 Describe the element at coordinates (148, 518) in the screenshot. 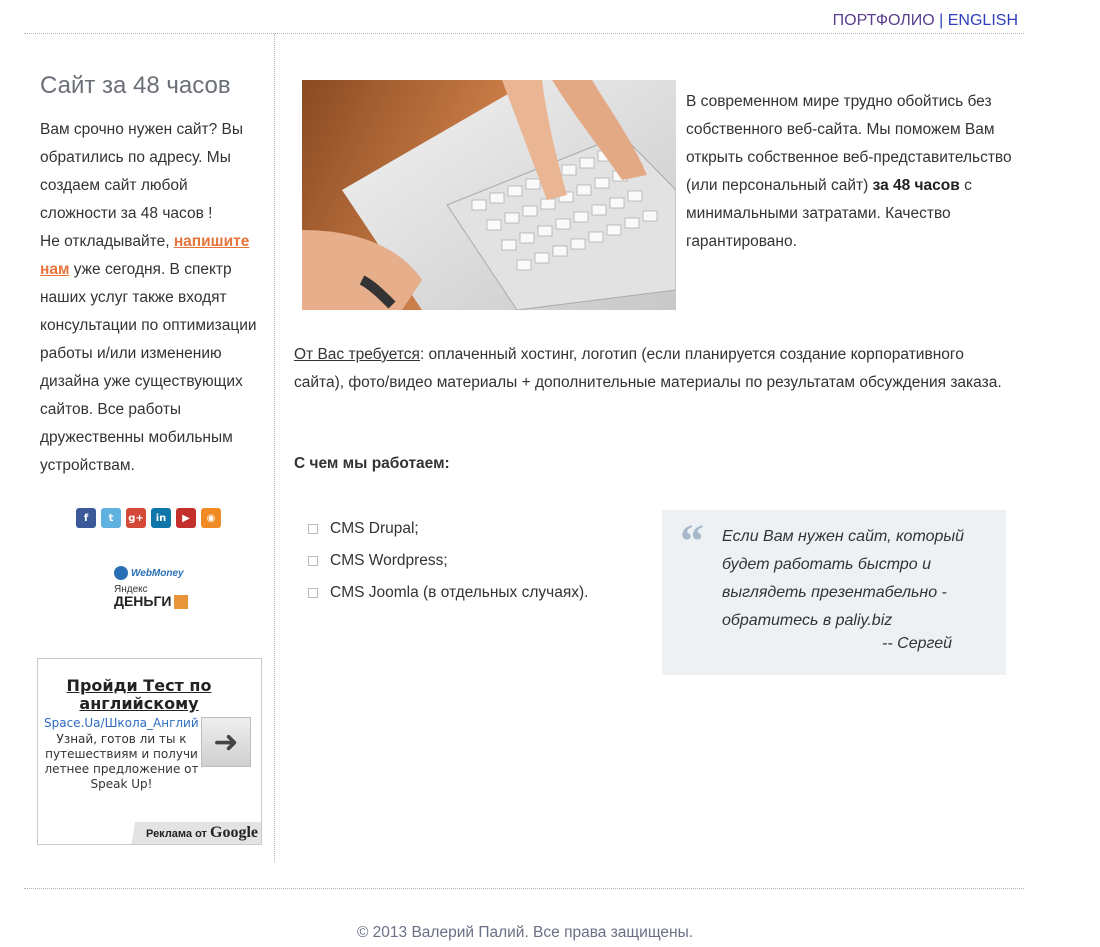

I see `social-icons: f t g+ in ▶ ◉` at that location.